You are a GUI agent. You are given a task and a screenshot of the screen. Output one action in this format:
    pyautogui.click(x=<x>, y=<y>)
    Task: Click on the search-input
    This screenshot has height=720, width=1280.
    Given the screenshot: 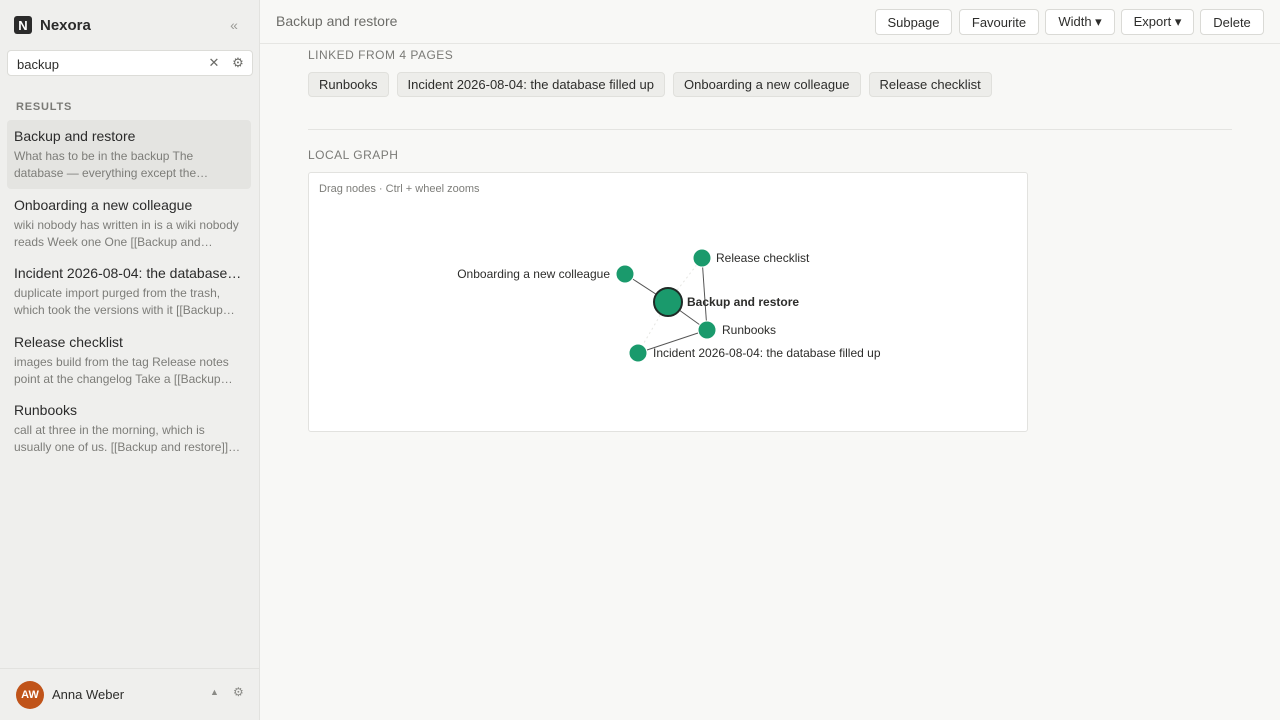 What is the action you would take?
    pyautogui.click(x=107, y=64)
    